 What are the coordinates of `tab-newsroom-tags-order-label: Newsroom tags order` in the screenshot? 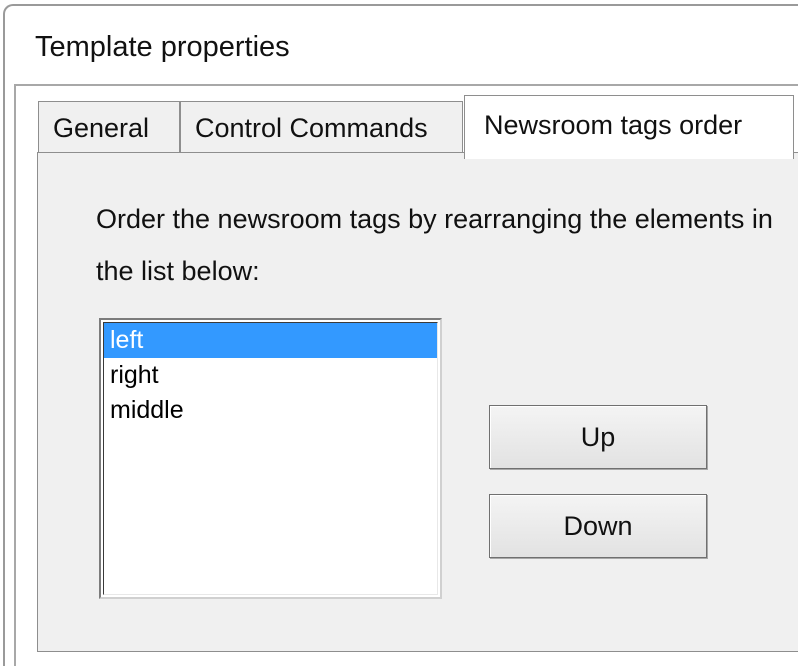 It's located at (613, 125).